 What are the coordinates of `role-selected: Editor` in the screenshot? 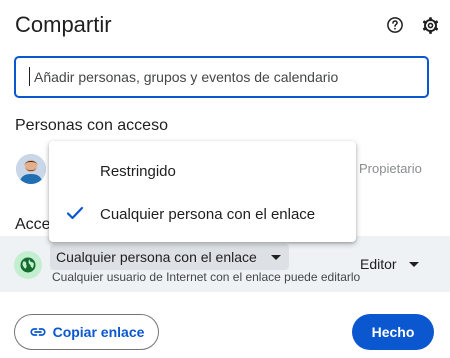 It's located at (378, 264).